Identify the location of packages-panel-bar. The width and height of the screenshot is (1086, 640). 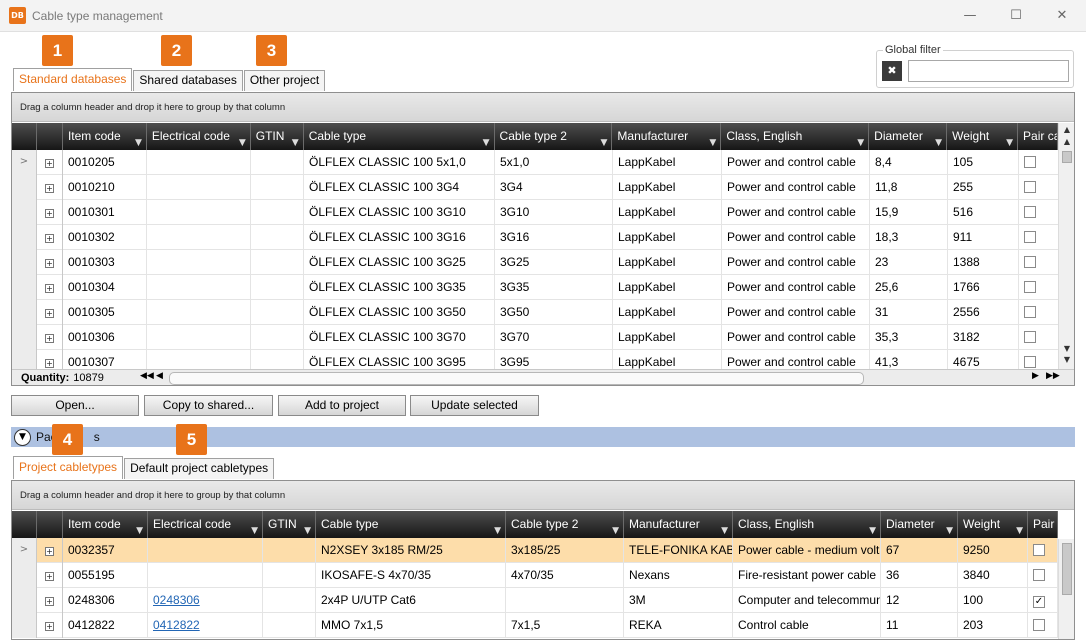
(543, 437).